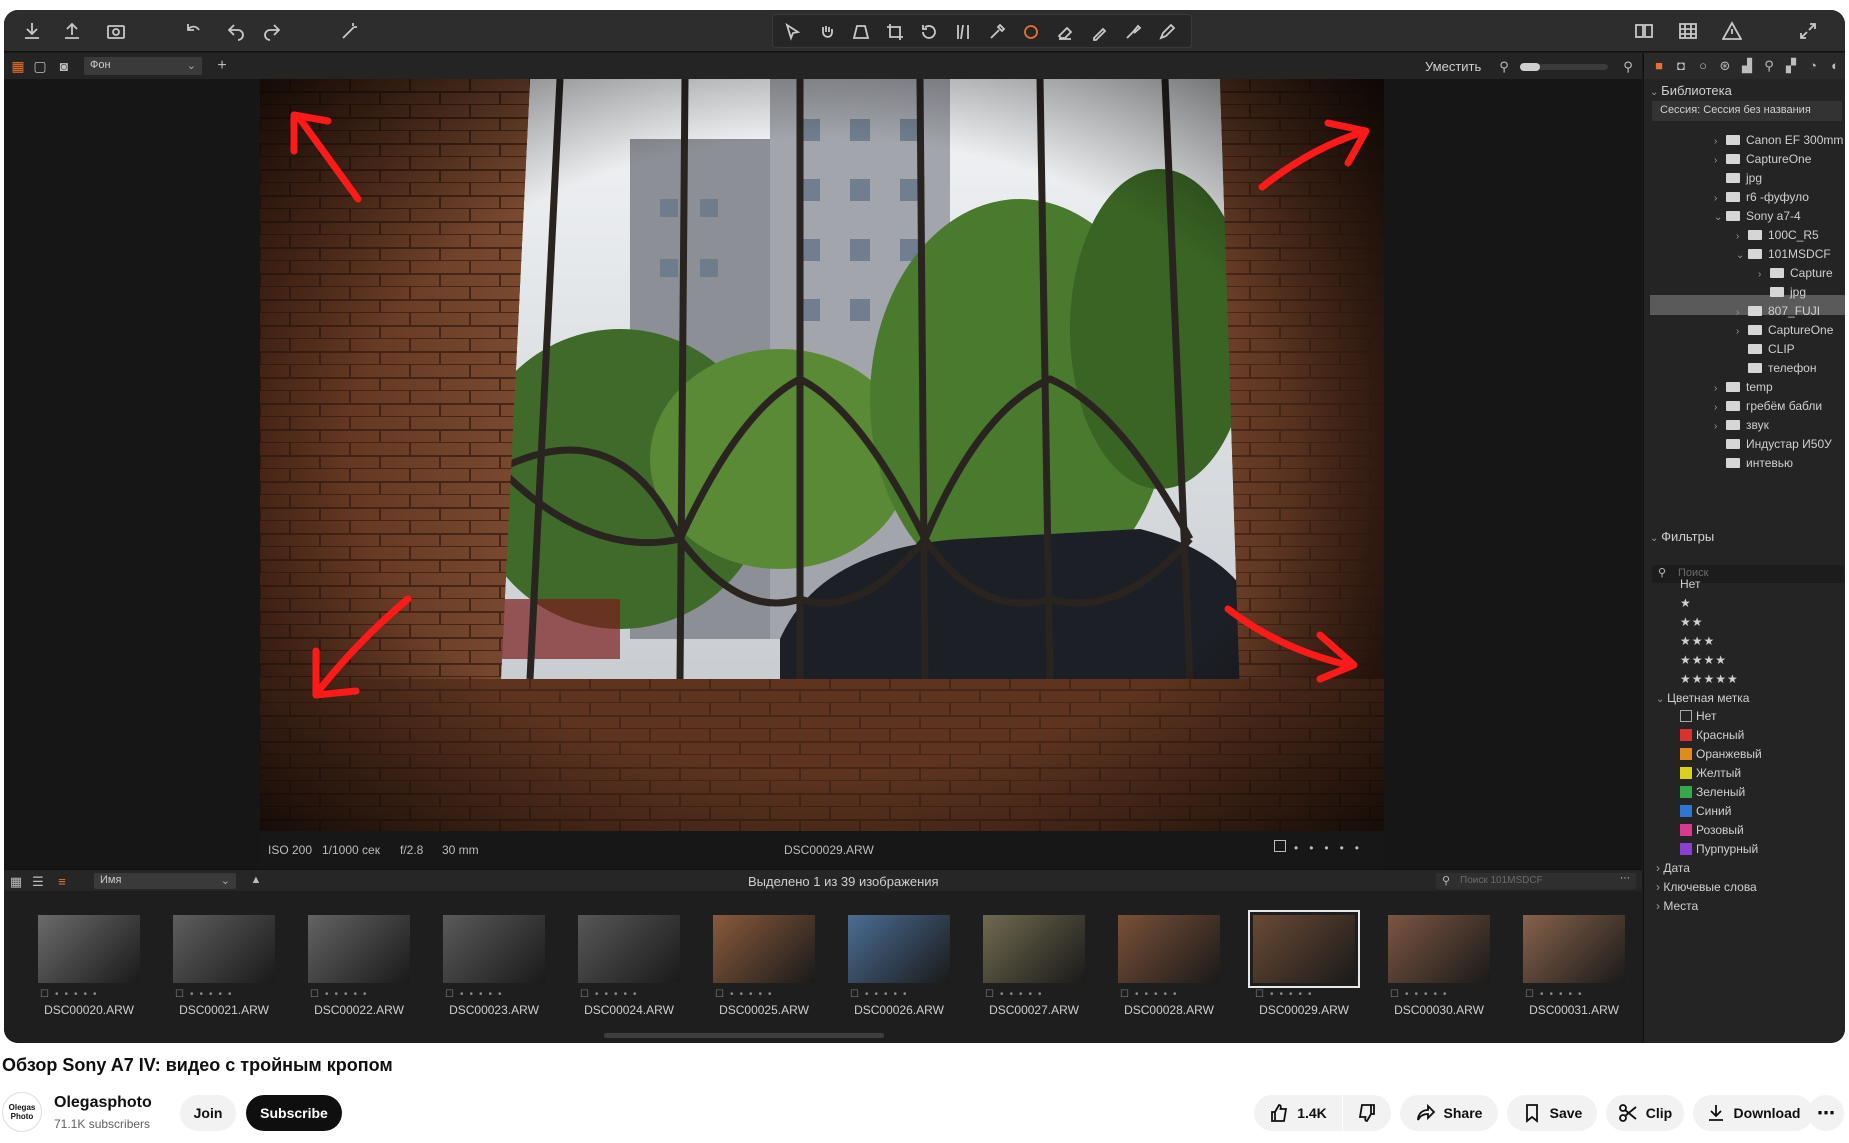 The image size is (1849, 1143). Describe the element at coordinates (1719, 849) in the screenshot. I see `color-label-filter: Пурпурный` at that location.